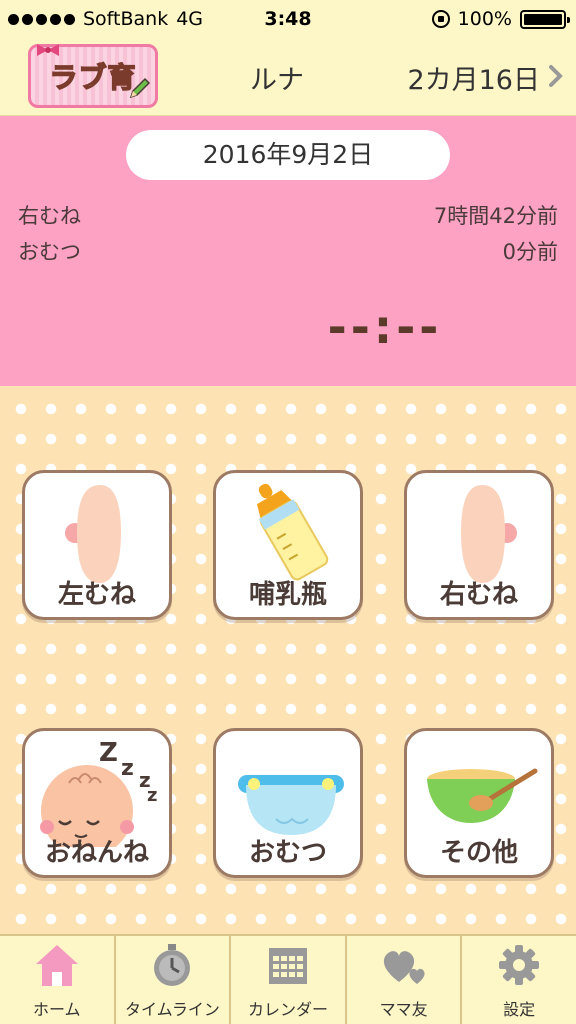 The height and width of the screenshot is (1024, 576). What do you see at coordinates (108, 753) in the screenshot?
I see `svg-text: Z` at bounding box center [108, 753].